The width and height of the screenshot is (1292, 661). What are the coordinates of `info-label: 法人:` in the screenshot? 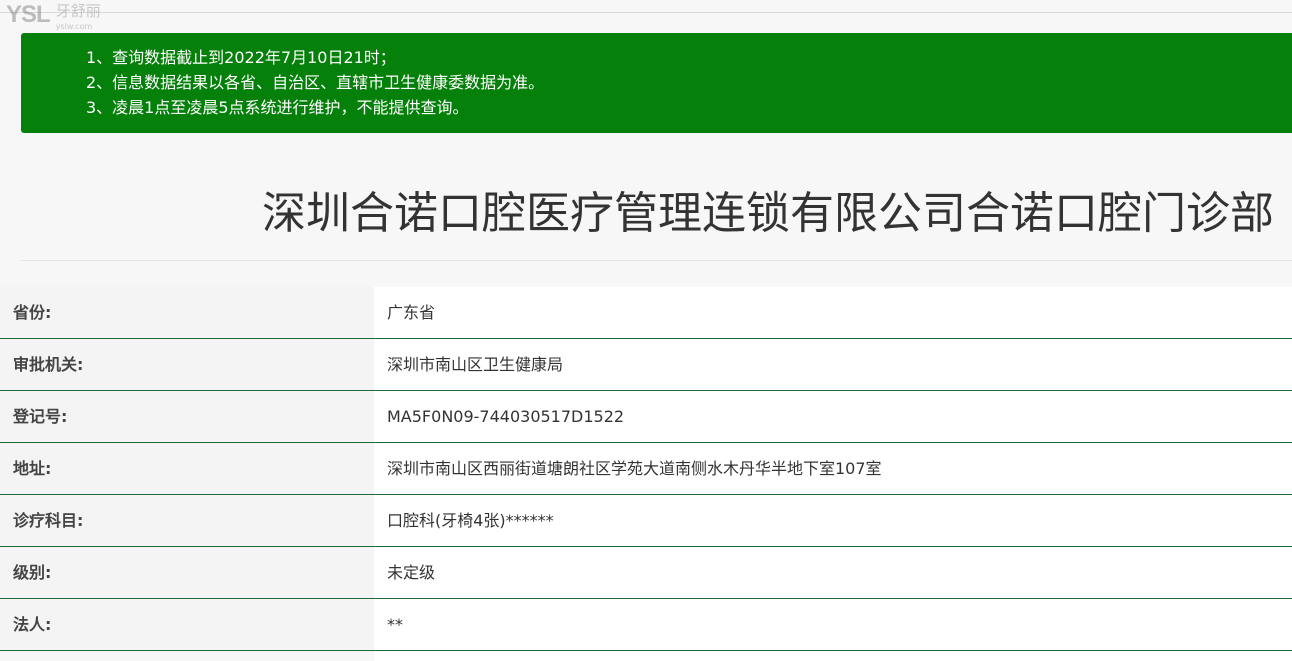 It's located at (187, 624).